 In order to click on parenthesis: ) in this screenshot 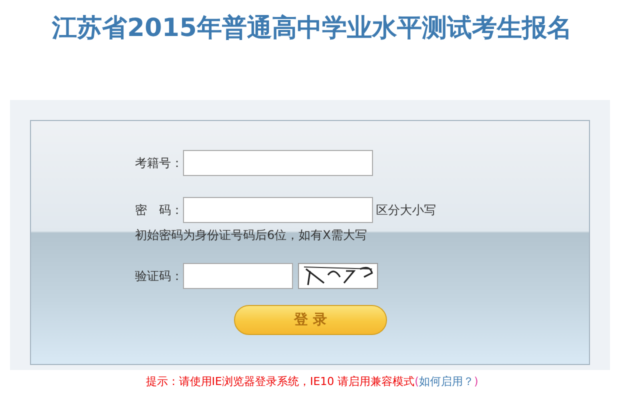, I will do `click(476, 381)`.